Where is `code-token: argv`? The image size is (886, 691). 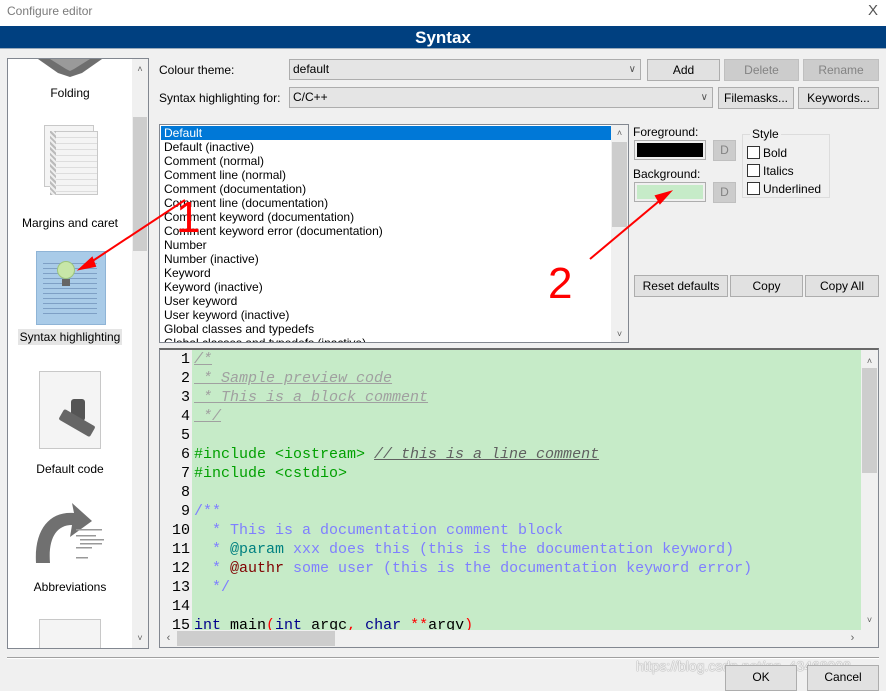 code-token: argv is located at coordinates (446, 623).